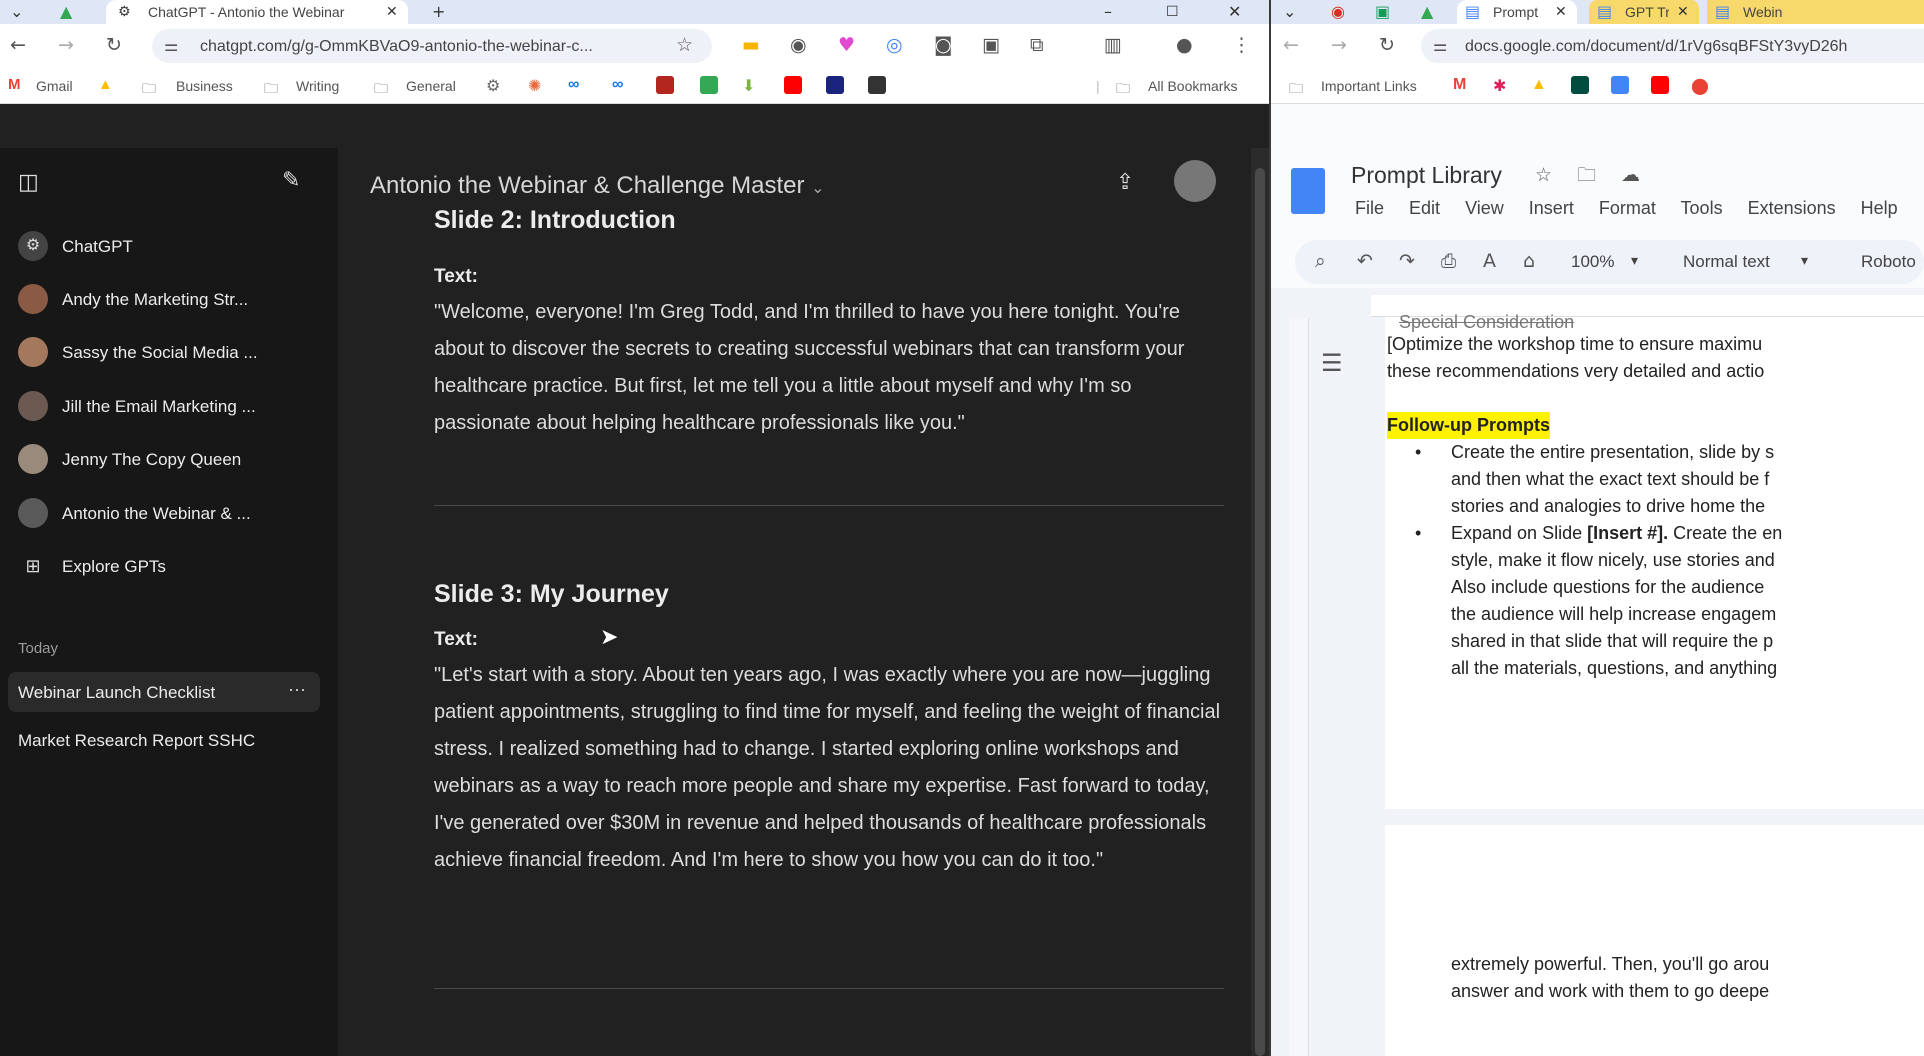  What do you see at coordinates (894, 45) in the screenshot?
I see `circle-extension-icon: ◎` at bounding box center [894, 45].